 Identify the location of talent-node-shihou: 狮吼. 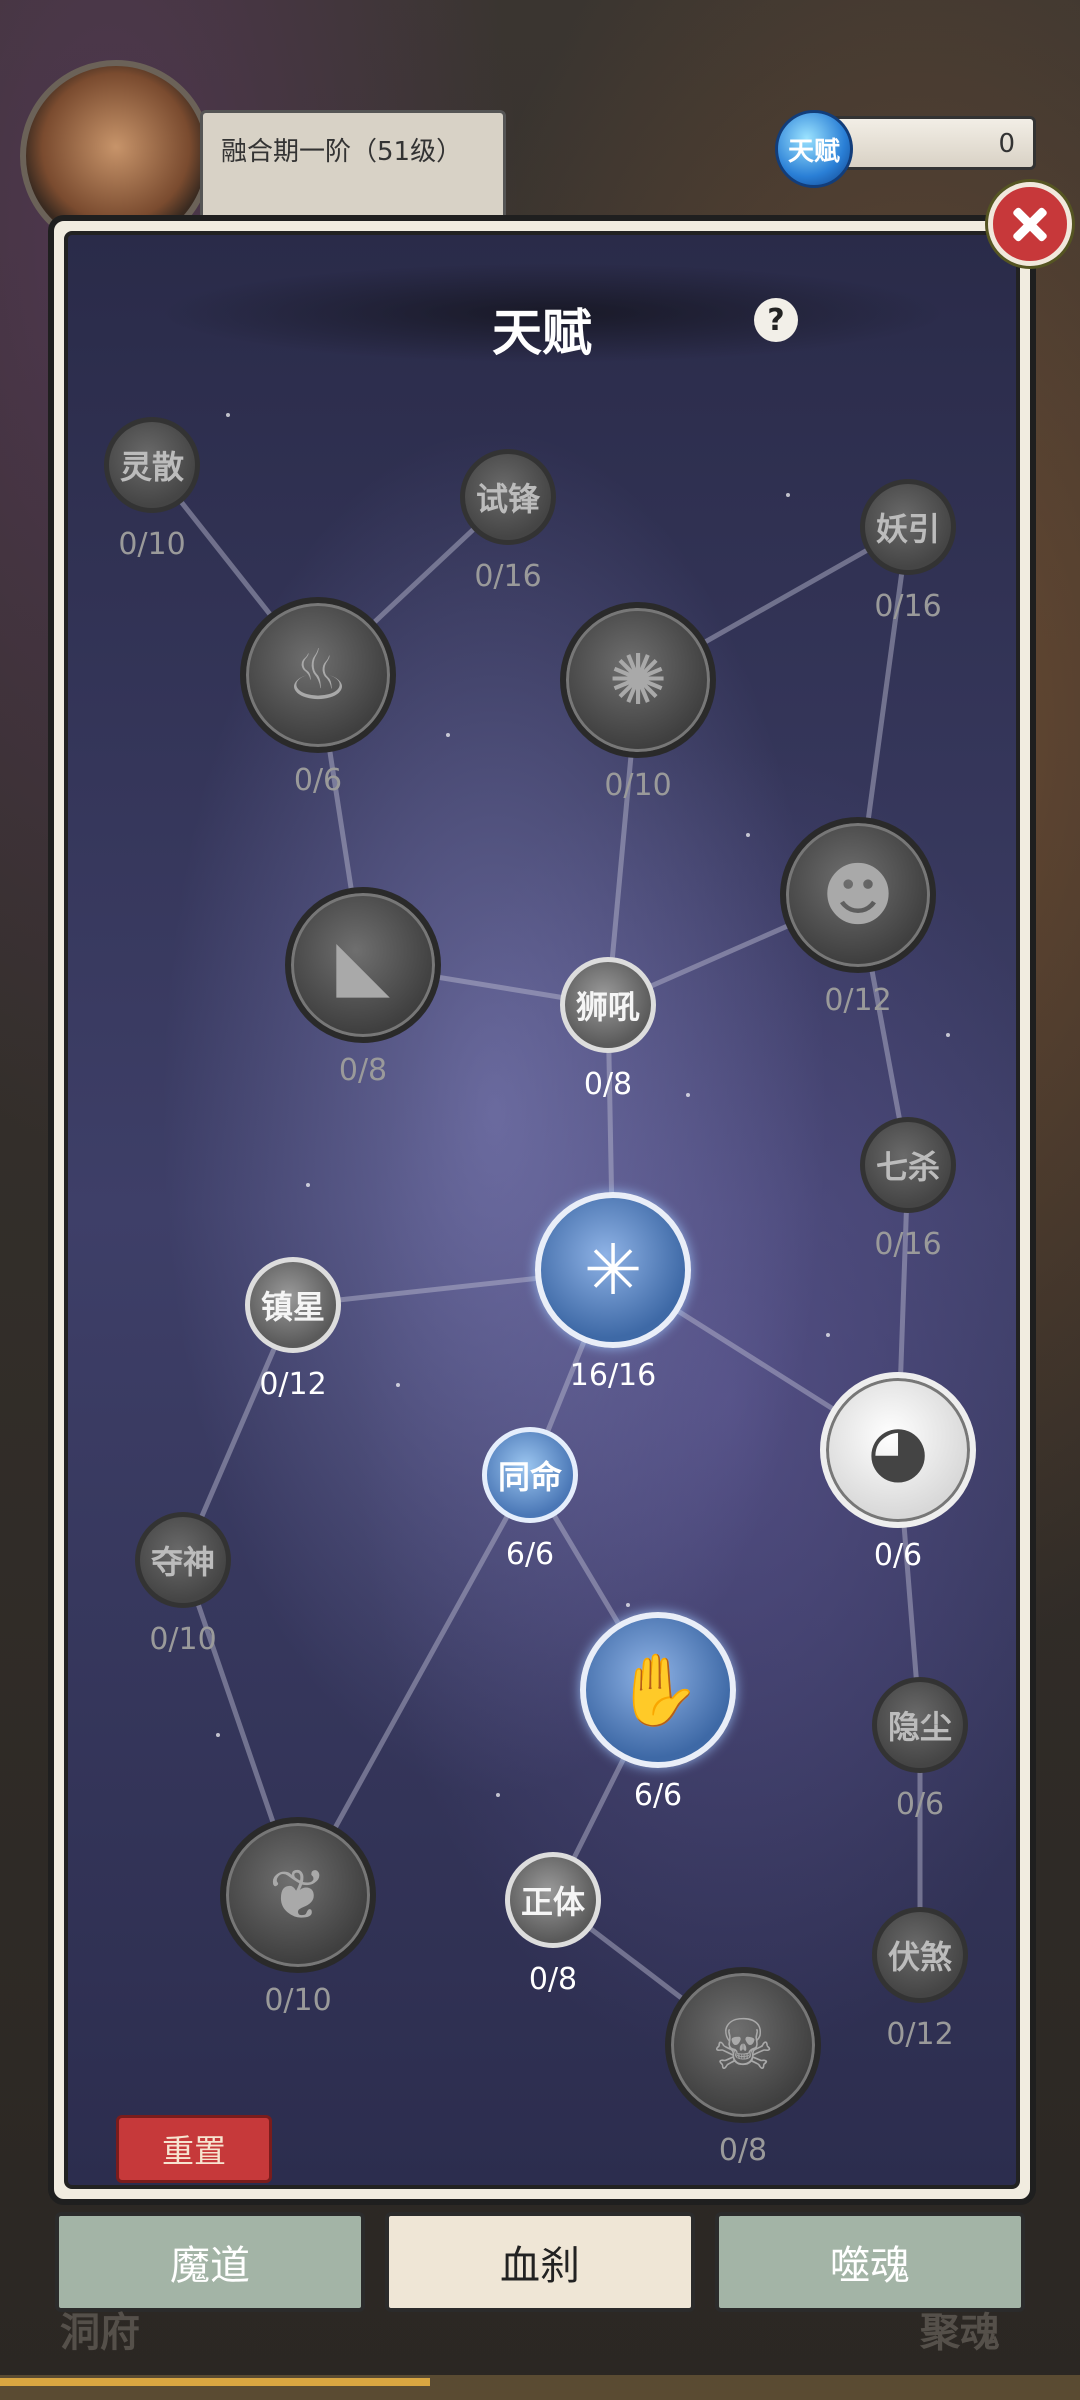
(608, 1005).